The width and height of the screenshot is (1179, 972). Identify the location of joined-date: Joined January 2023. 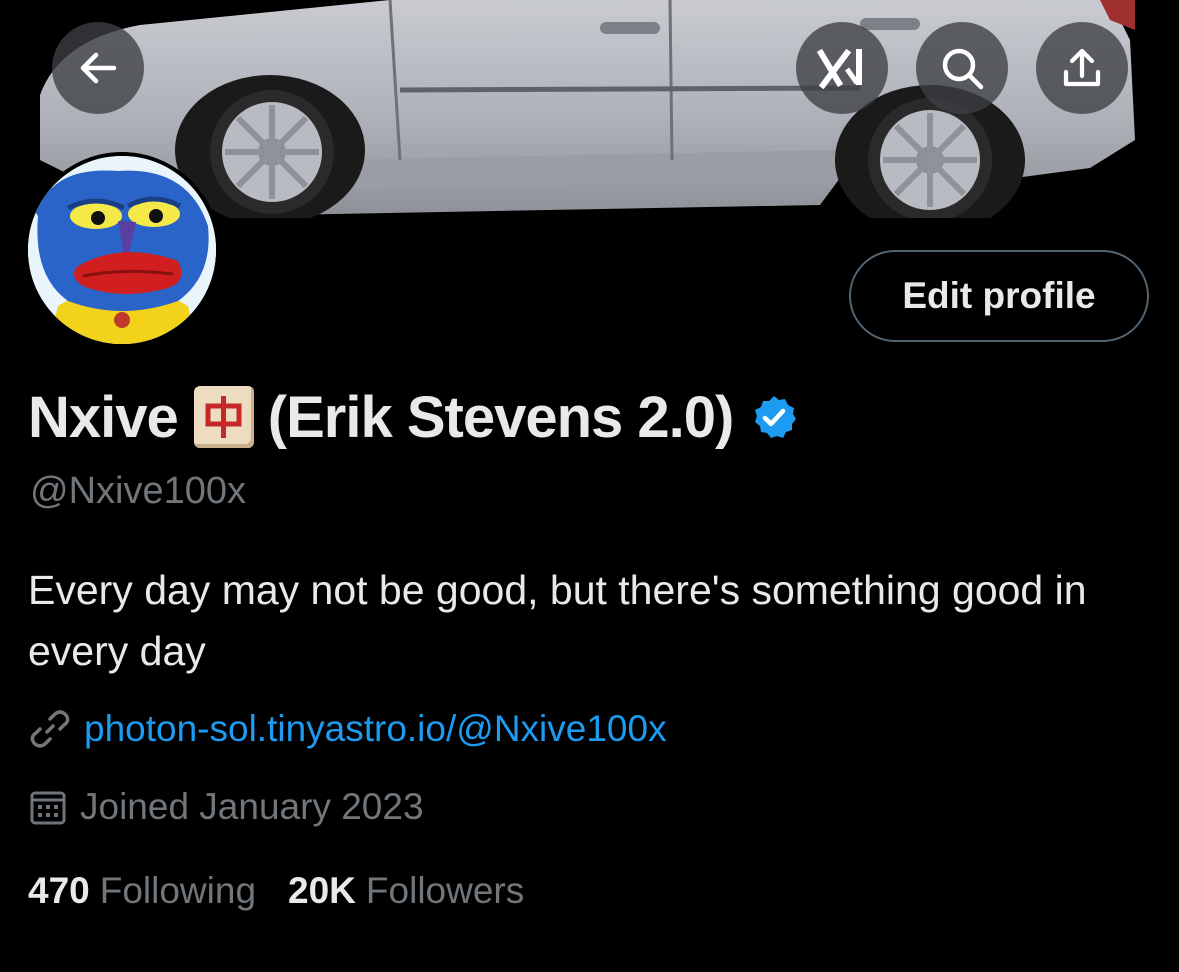
(252, 806).